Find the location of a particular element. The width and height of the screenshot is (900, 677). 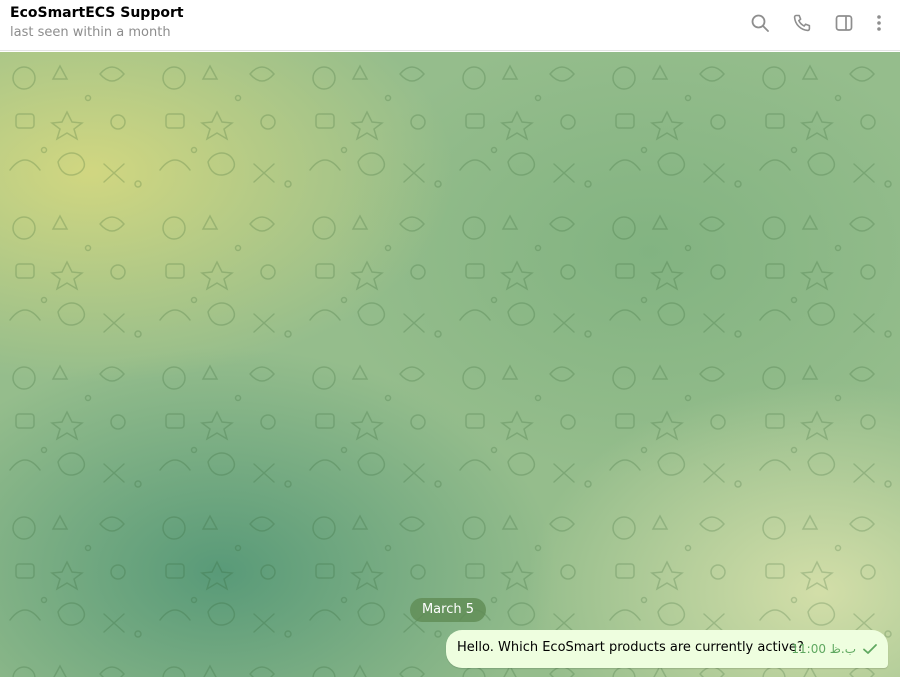

message-meta: ب.ظ 11:00 is located at coordinates (834, 649).